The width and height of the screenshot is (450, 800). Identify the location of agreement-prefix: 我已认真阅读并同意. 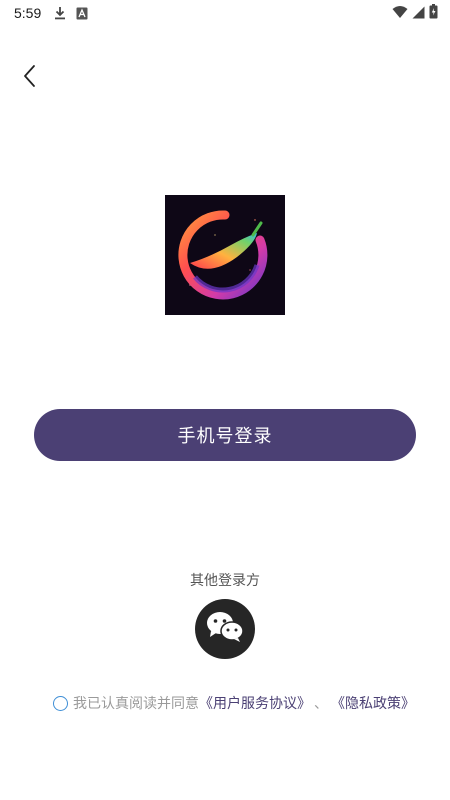
(136, 704).